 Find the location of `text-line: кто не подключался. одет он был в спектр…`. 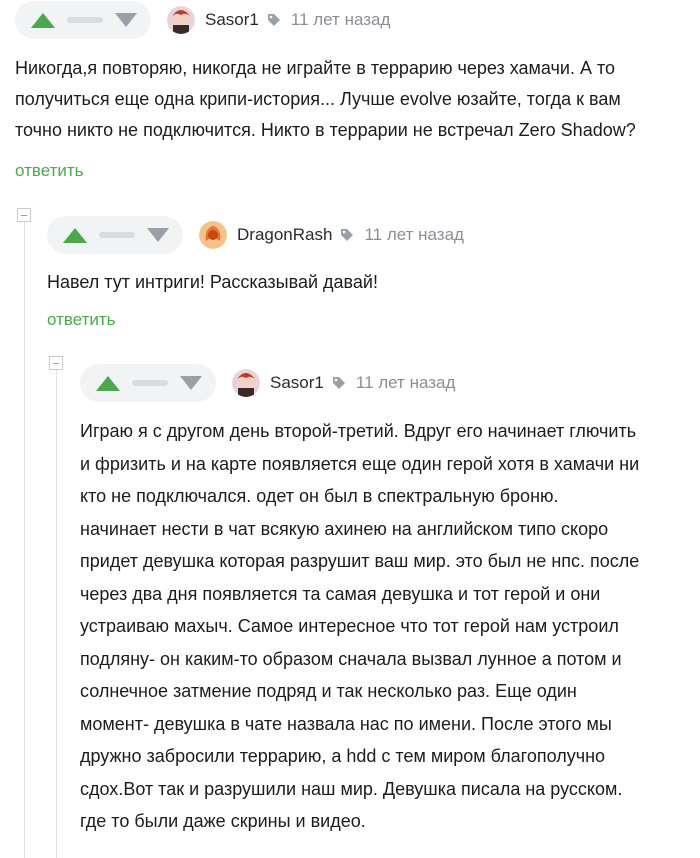

text-line: кто не подключался. одет он был в спектр… is located at coordinates (319, 496).